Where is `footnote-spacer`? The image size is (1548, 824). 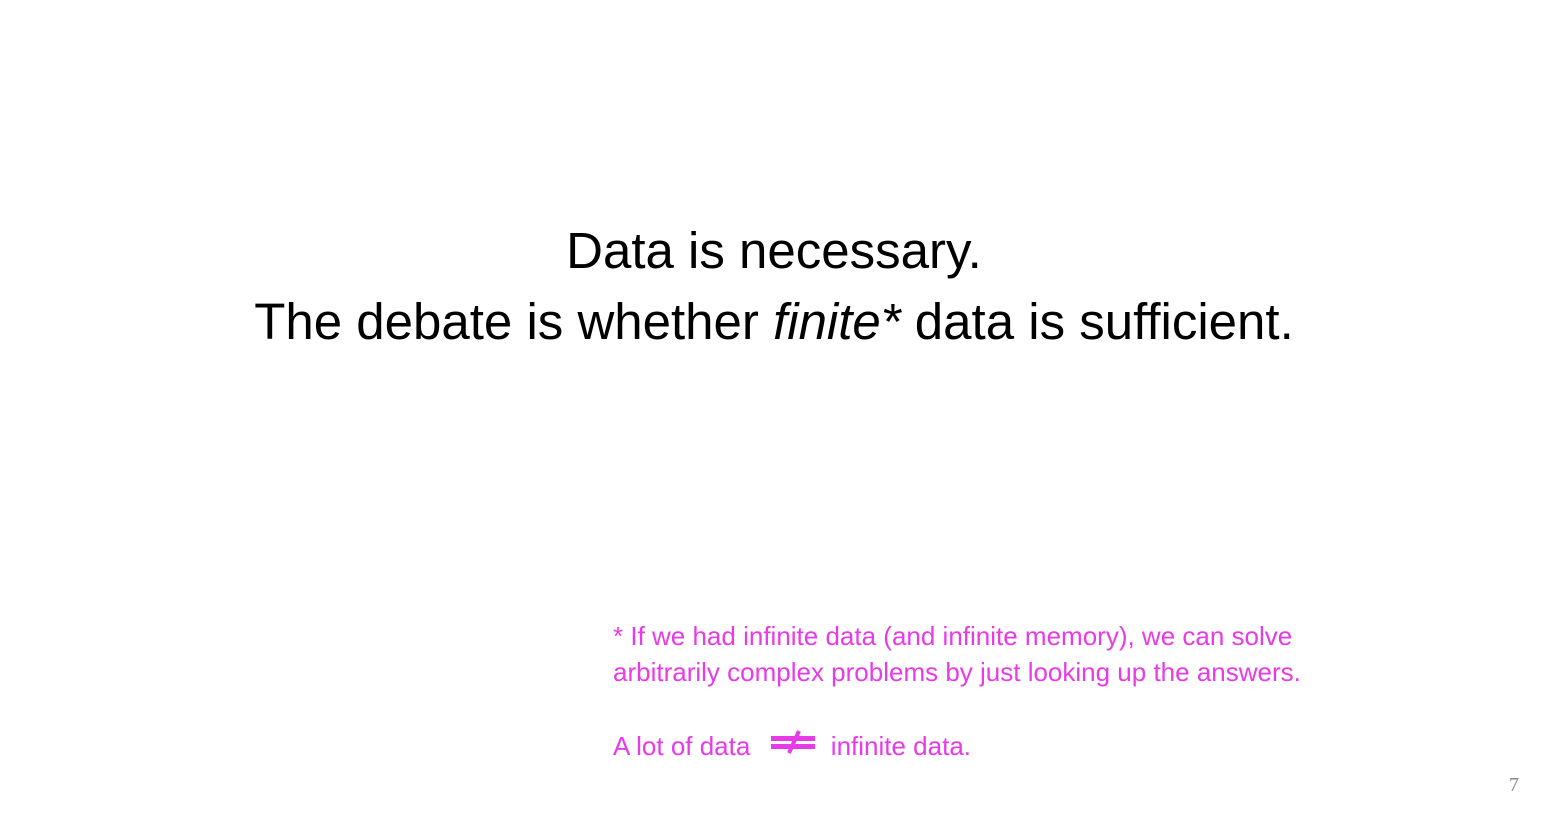 footnote-spacer is located at coordinates (957, 709).